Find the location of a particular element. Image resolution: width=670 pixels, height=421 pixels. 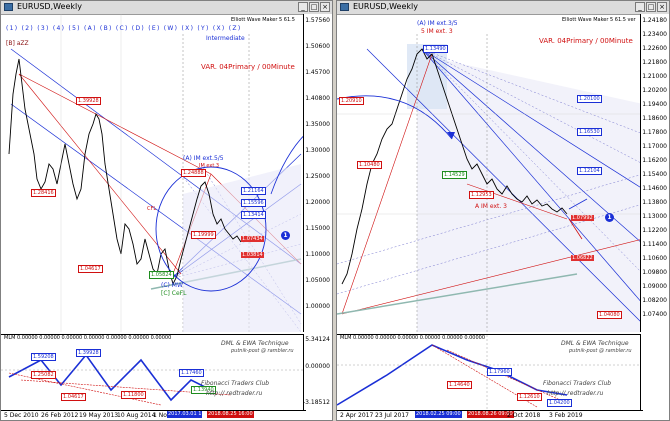

price-label: 1.12104 is located at coordinates (589, 171).